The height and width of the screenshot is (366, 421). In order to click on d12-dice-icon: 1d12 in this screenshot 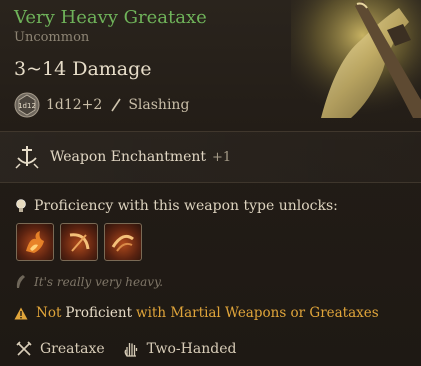, I will do `click(27, 105)`.